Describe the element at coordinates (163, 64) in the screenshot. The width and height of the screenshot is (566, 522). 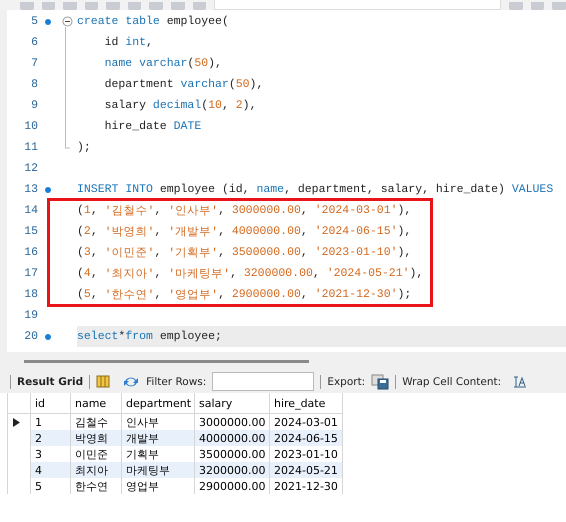
I see `code-line: name varchar(50),` at that location.